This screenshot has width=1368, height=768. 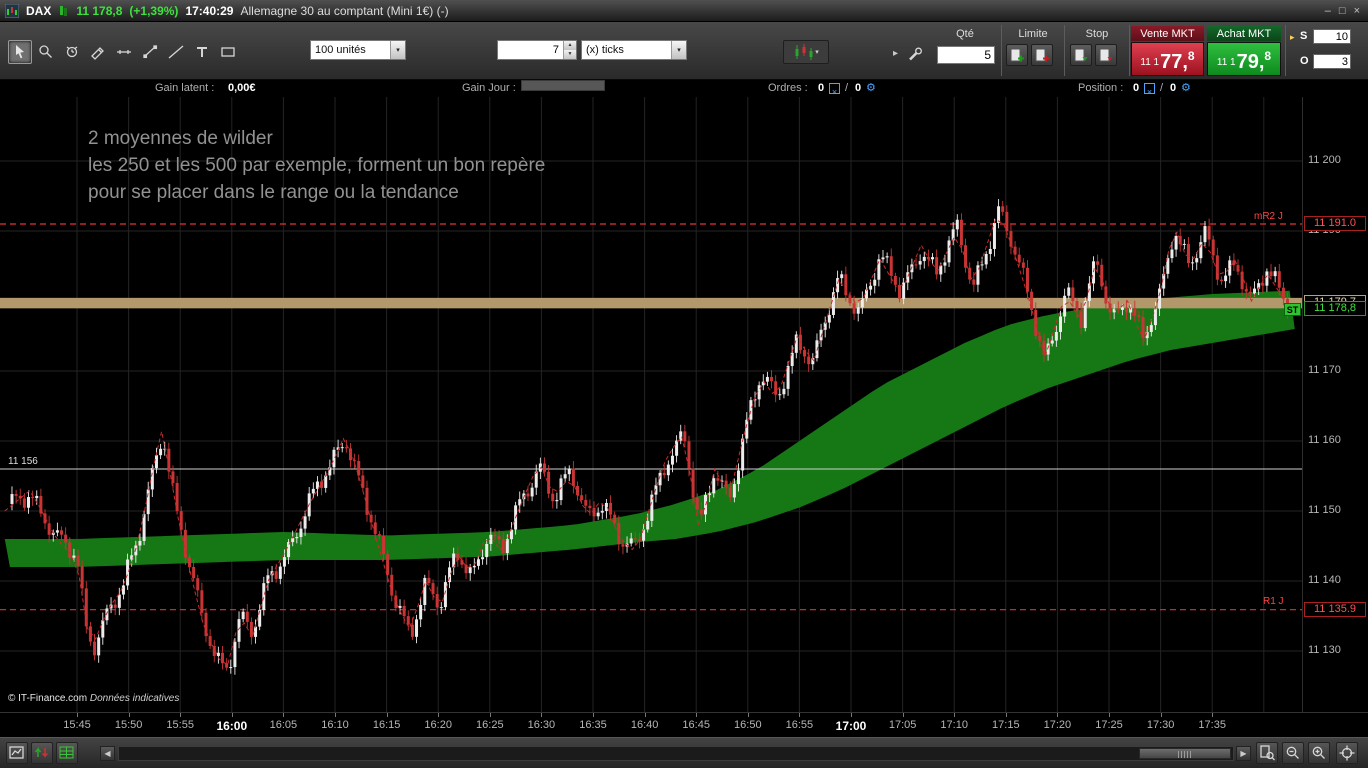 What do you see at coordinates (1226, 62) in the screenshot?
I see `buy-price-prefix: 11 1` at bounding box center [1226, 62].